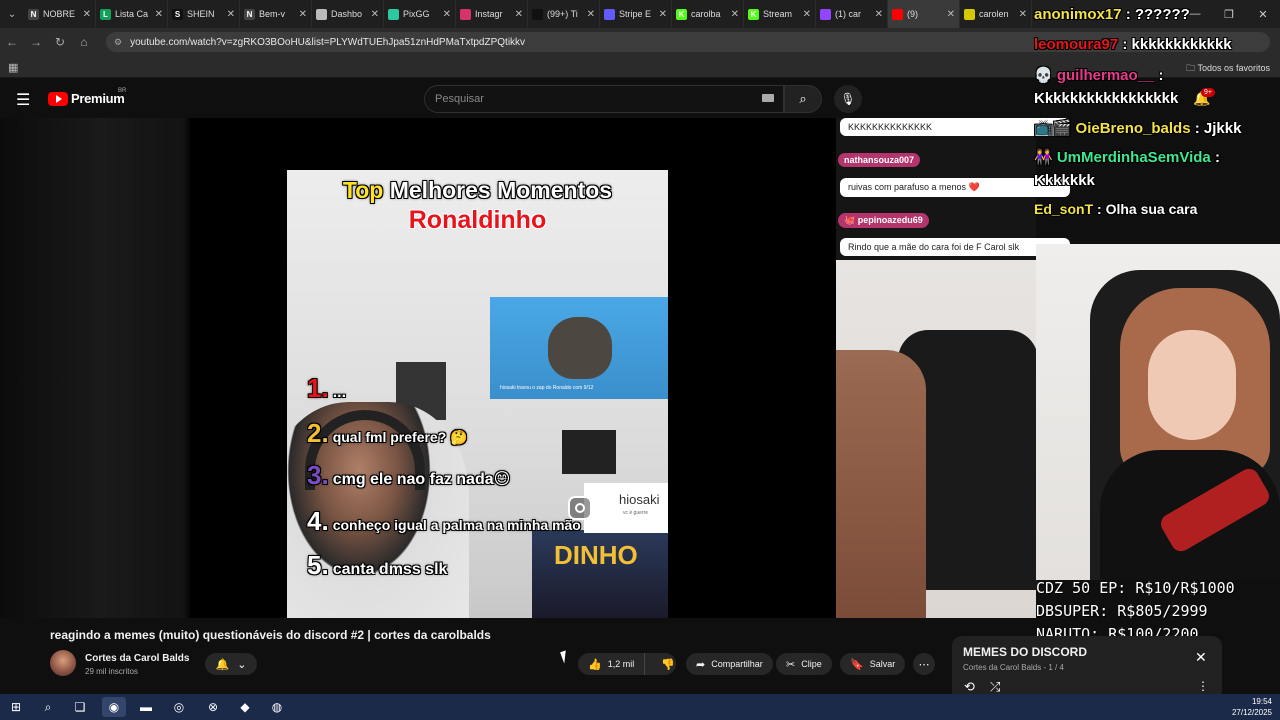 The image size is (1280, 720). Describe the element at coordinates (1002, 667) in the screenshot. I see `playlist-channel: Cortes da Carol Balds` at that location.